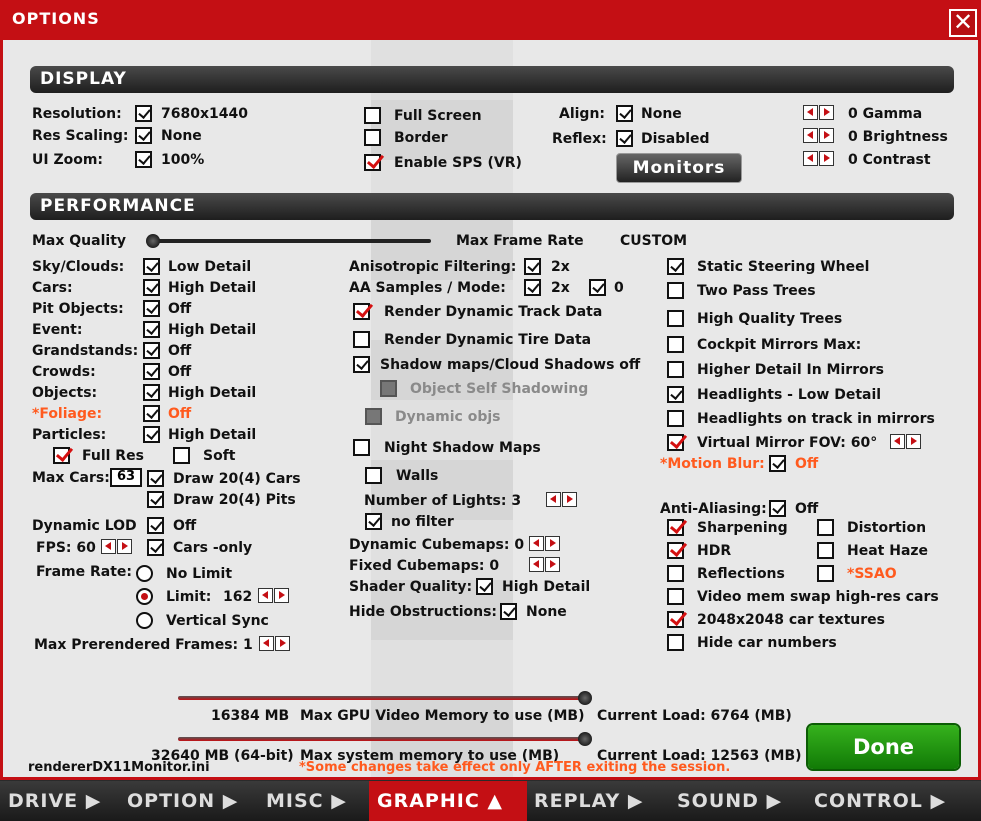 Image resolution: width=981 pixels, height=821 pixels. Describe the element at coordinates (825, 573) in the screenshot. I see `ssao-checkbox` at that location.